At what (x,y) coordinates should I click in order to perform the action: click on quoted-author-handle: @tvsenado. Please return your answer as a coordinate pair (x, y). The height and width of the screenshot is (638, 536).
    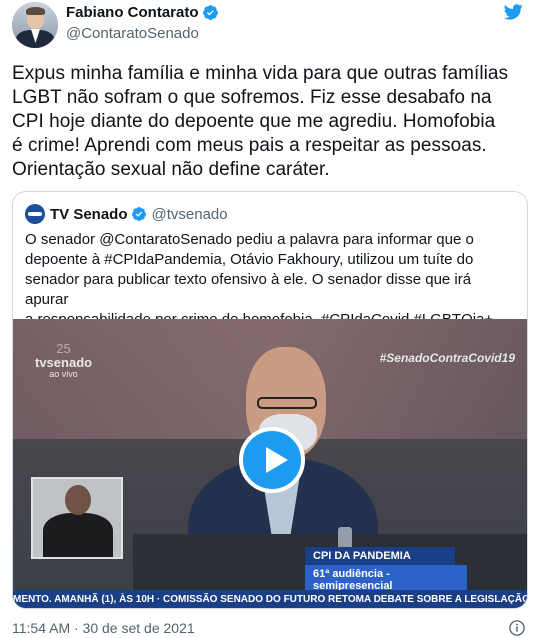
    Looking at the image, I should click on (189, 214).